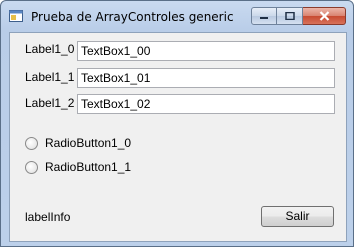  What do you see at coordinates (88, 143) in the screenshot?
I see `radio-label: RadioButton1_0` at bounding box center [88, 143].